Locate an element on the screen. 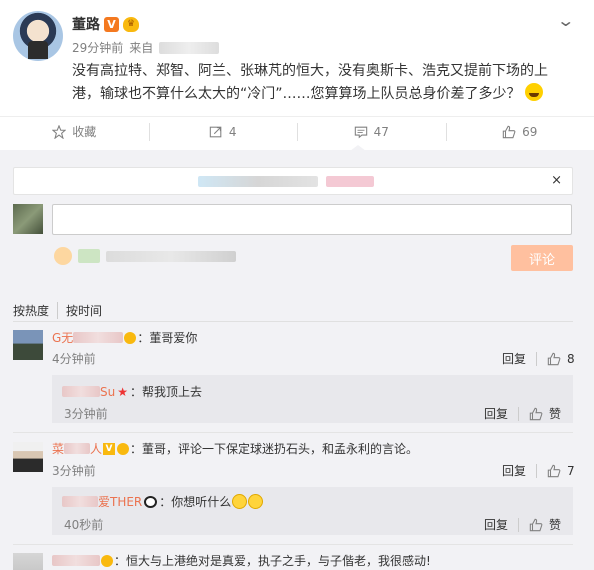 The image size is (594, 570). panda-icon is located at coordinates (151, 501).